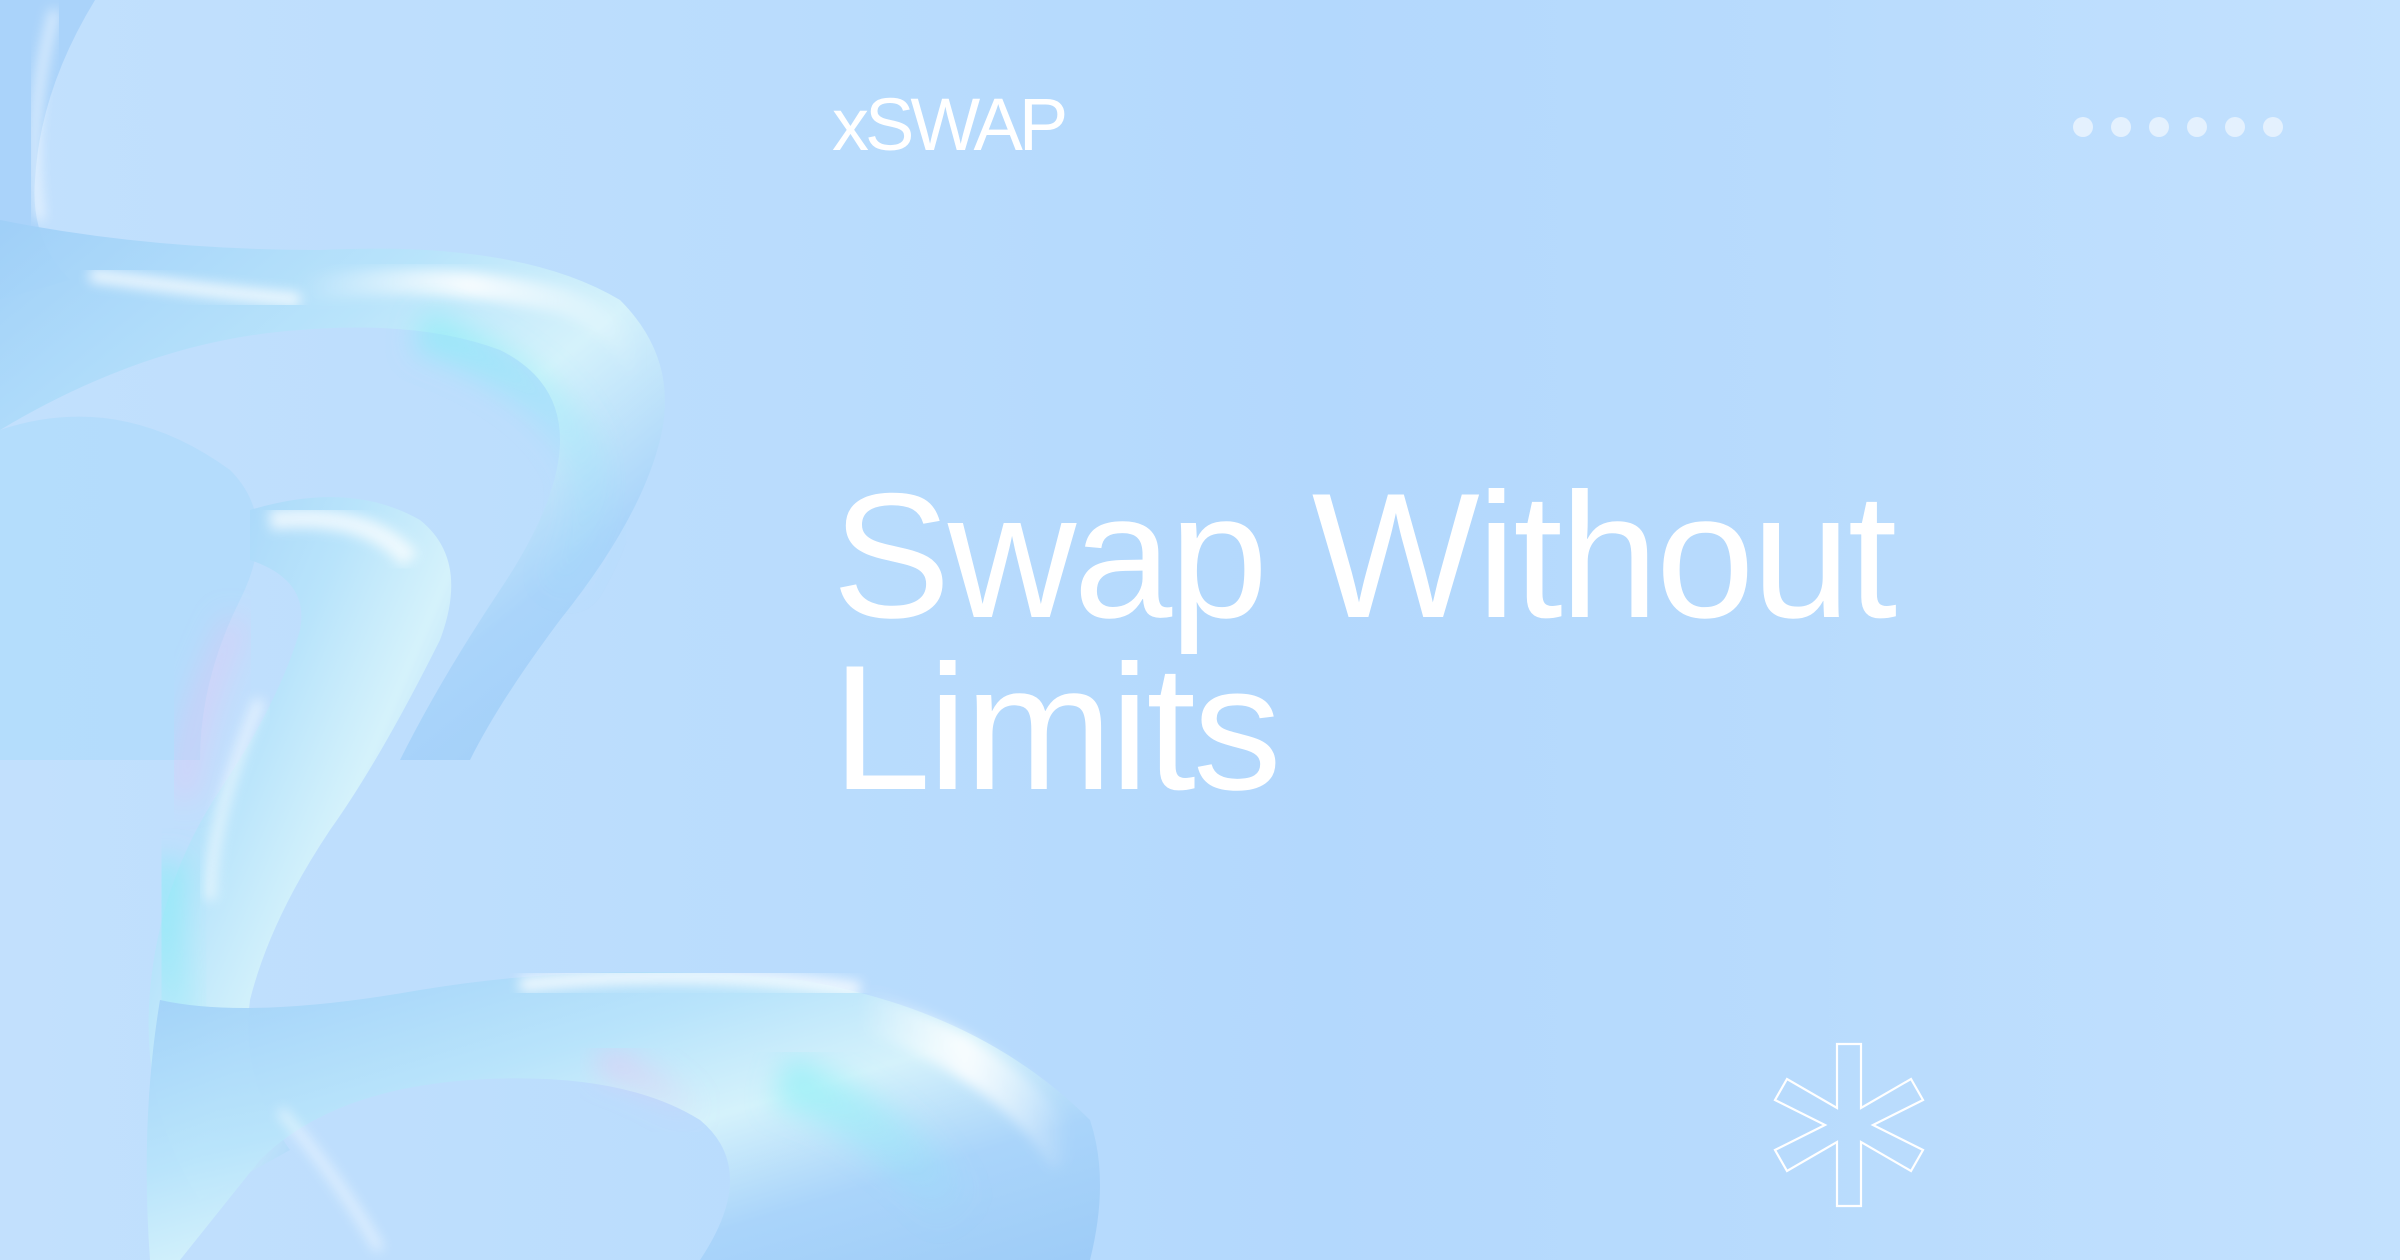 The width and height of the screenshot is (2400, 1260). I want to click on asterisk-icon, so click(1849, 1125).